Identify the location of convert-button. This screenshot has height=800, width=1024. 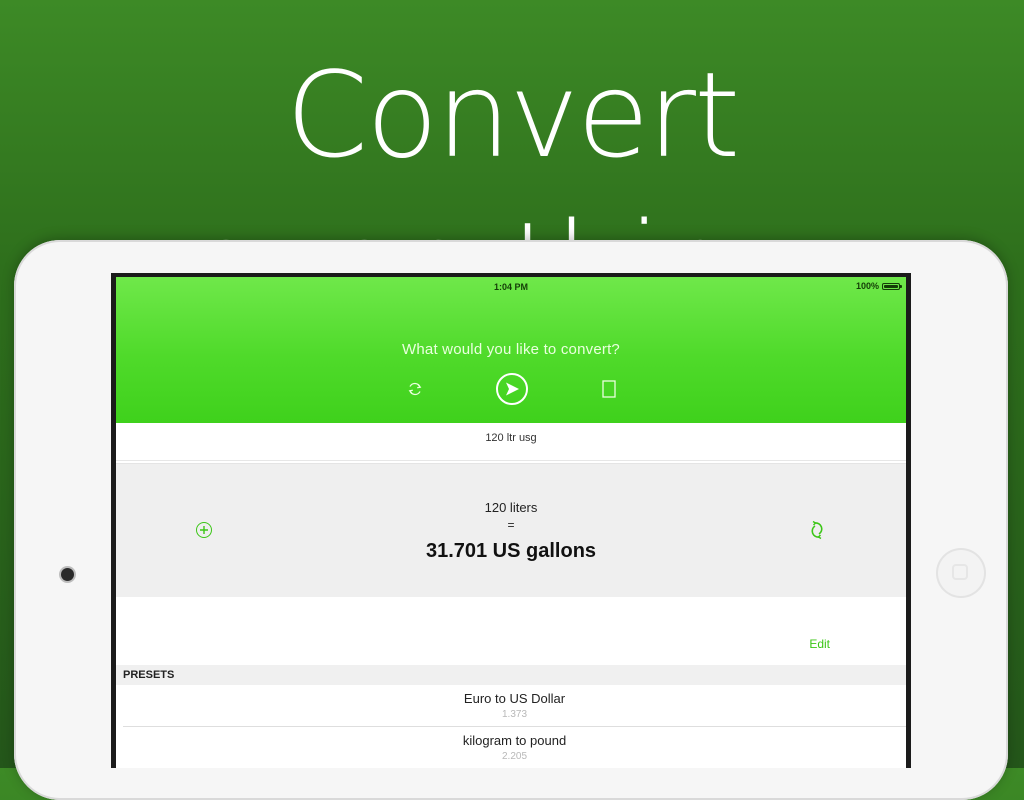
(512, 389).